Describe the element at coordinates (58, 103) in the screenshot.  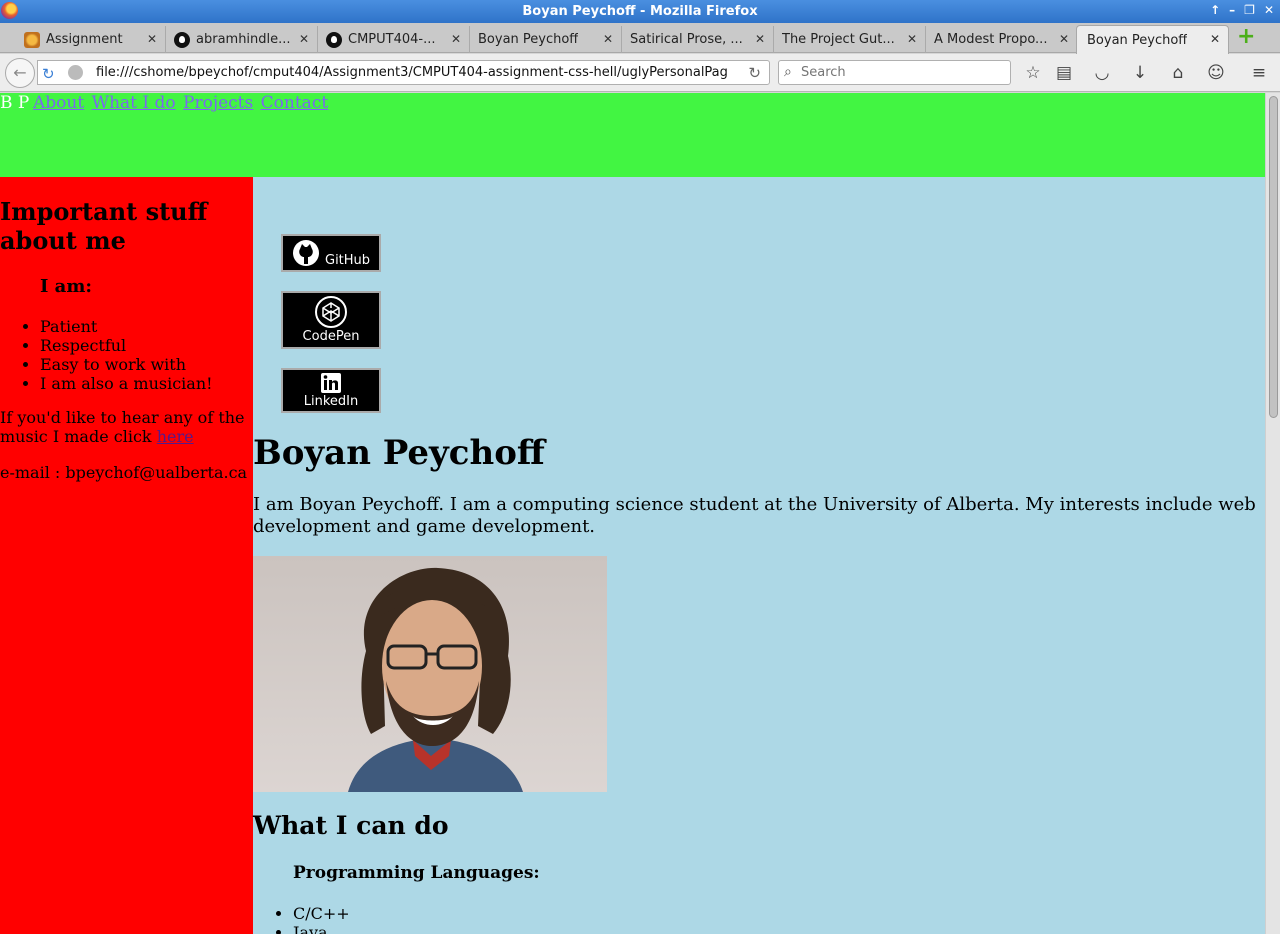
I see `nav-about-link: About` at that location.